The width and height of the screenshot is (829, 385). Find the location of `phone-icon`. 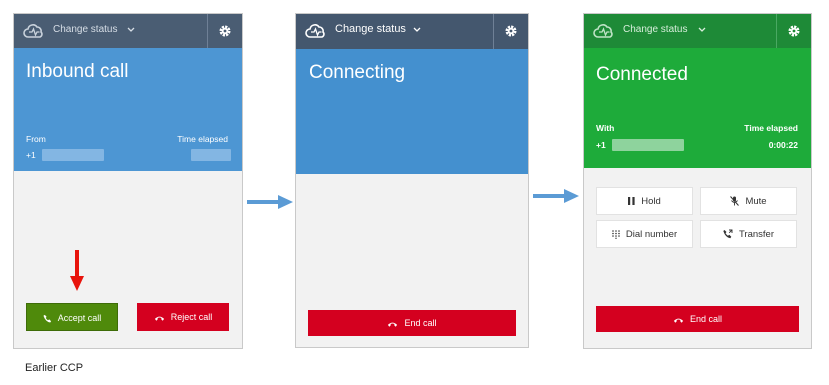

phone-icon is located at coordinates (47, 319).